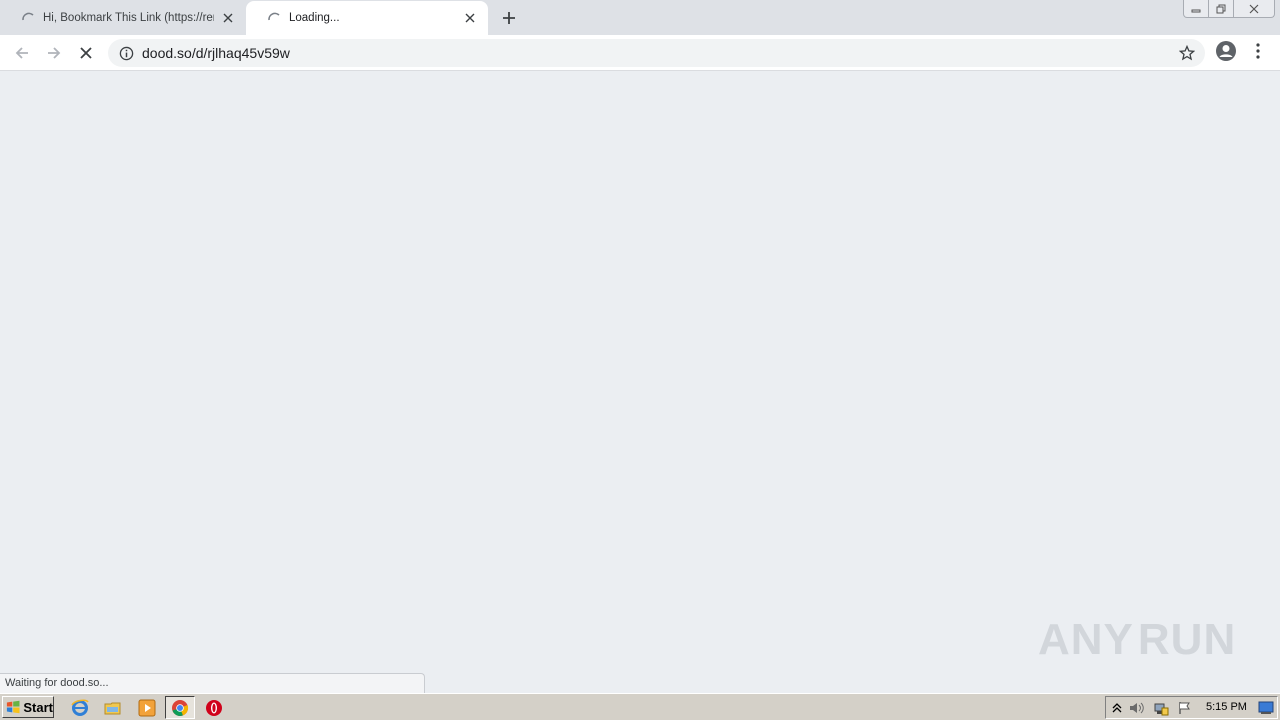 The image size is (1280, 720). I want to click on watermark-text-left: ANY, so click(1086, 639).